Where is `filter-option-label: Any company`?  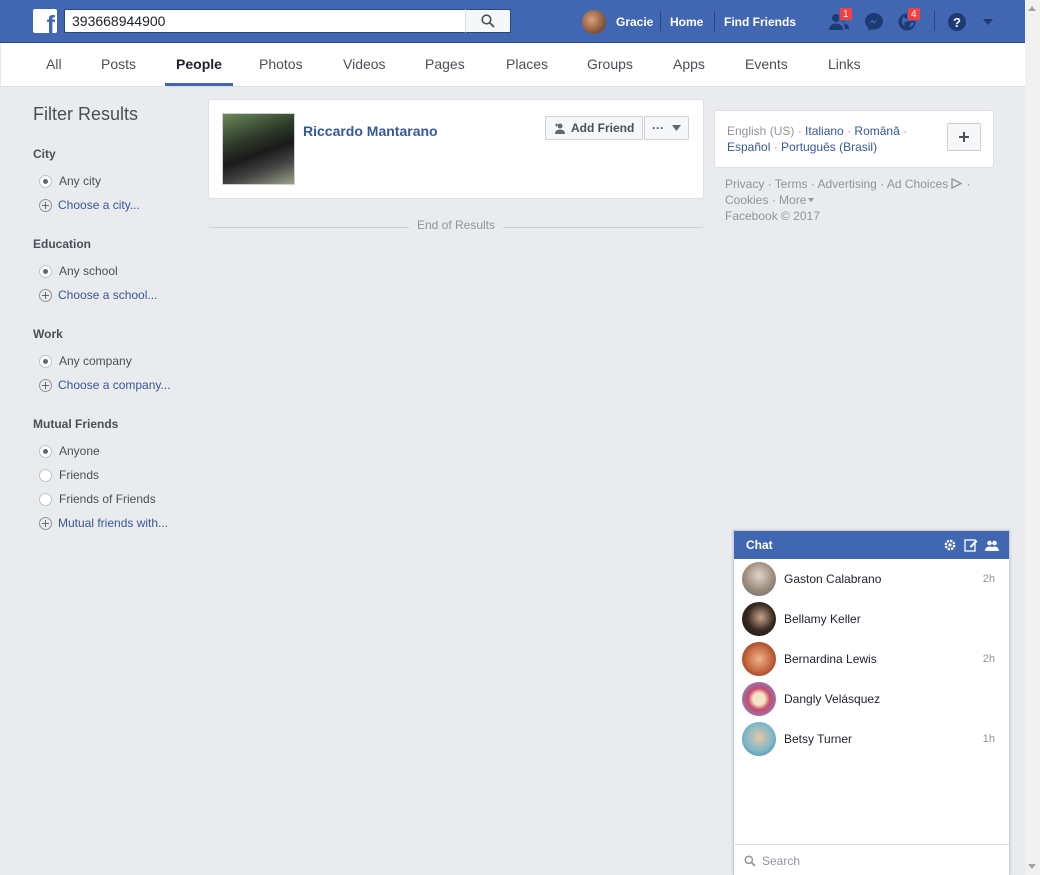
filter-option-label: Any company is located at coordinates (95, 361).